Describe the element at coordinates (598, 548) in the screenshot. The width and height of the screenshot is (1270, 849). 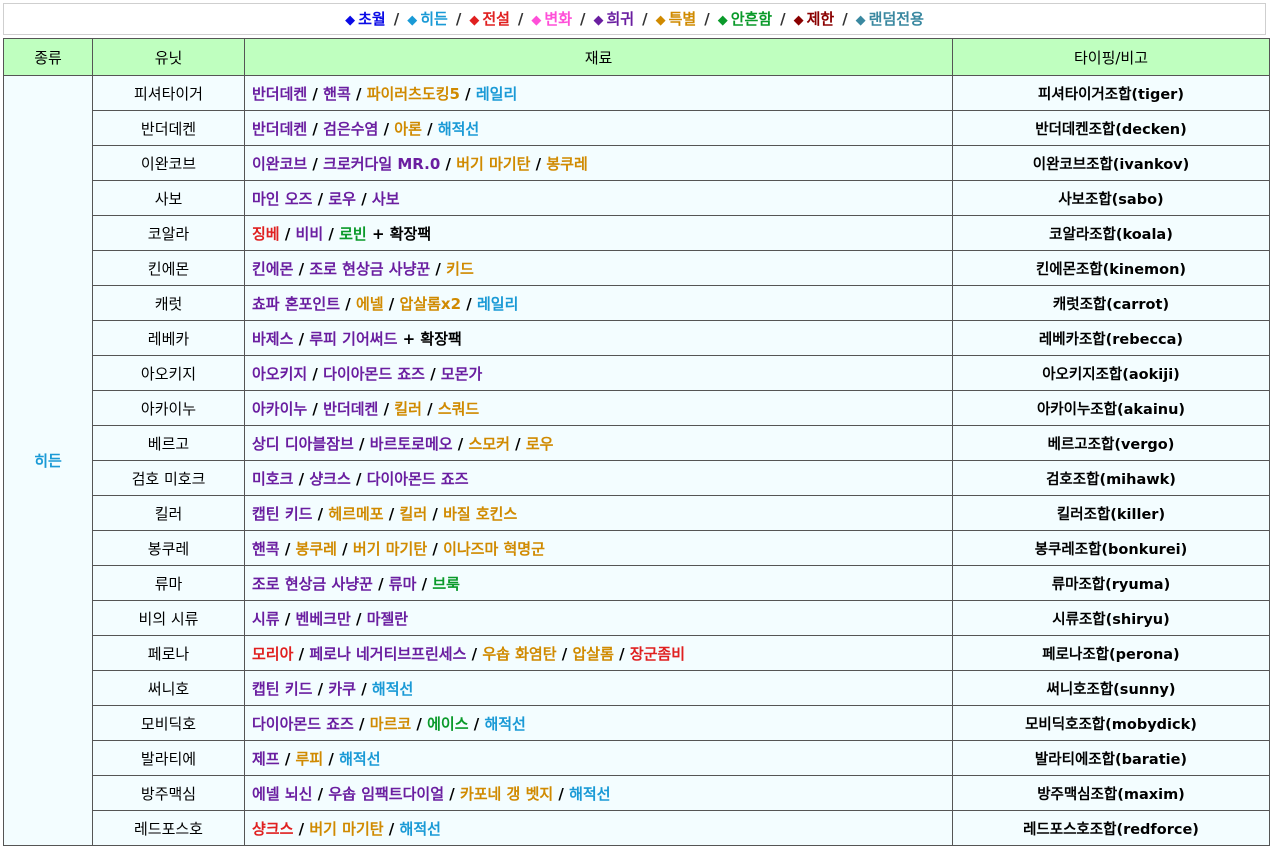
I see `material-list: 핸콕 / 봉쿠레 / 버기 마기탄 / 이나즈마 혁명군` at that location.